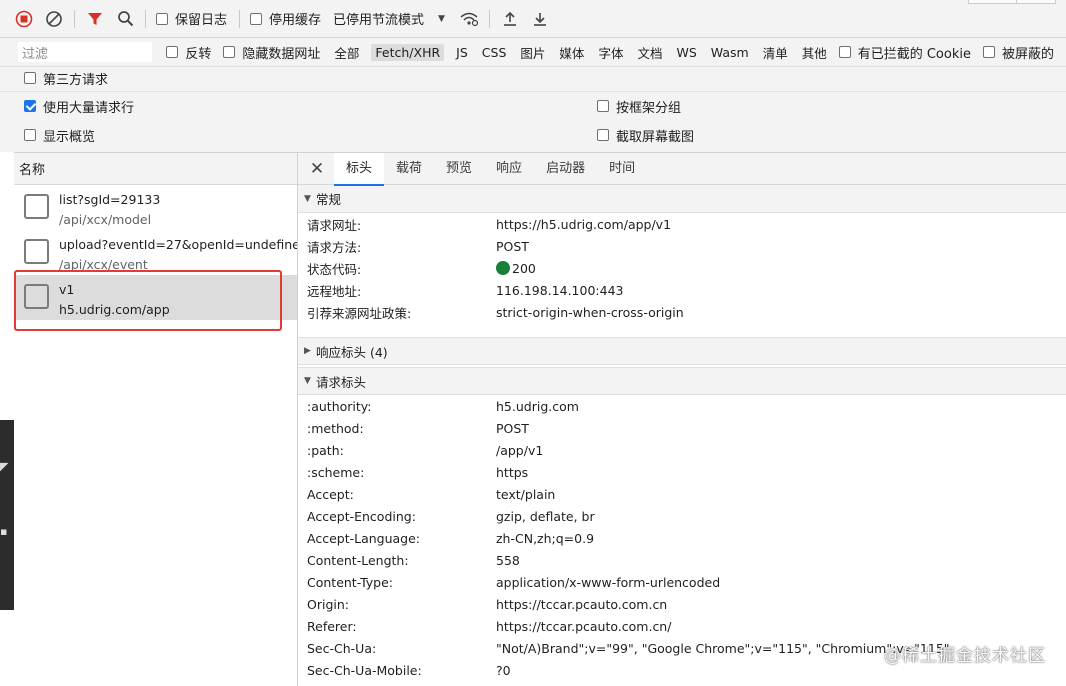 The image size is (1066, 686). Describe the element at coordinates (610, 52) in the screenshot. I see `filter-type-font: 字体` at that location.